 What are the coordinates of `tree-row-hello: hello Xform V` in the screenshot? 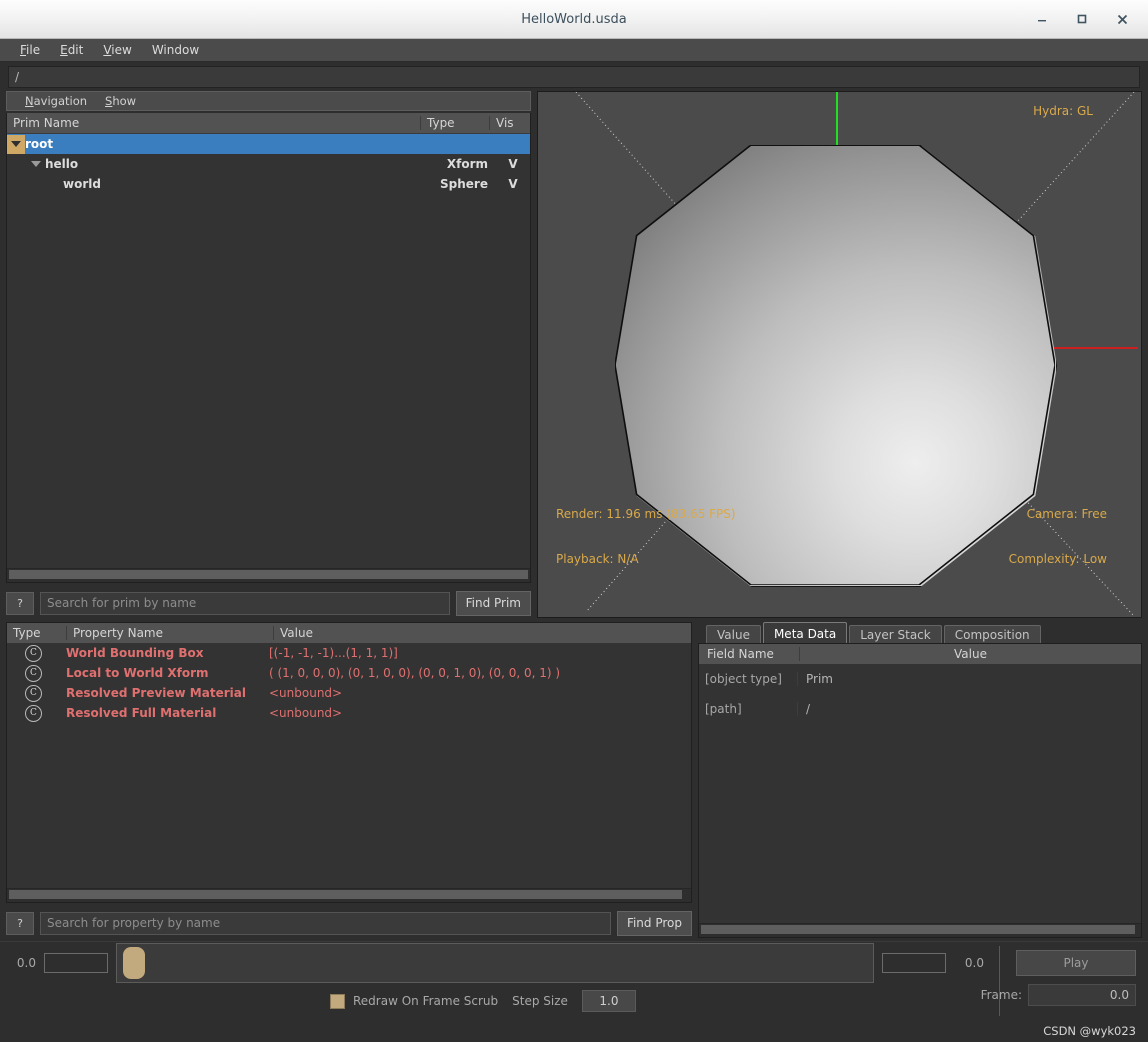 It's located at (268, 164).